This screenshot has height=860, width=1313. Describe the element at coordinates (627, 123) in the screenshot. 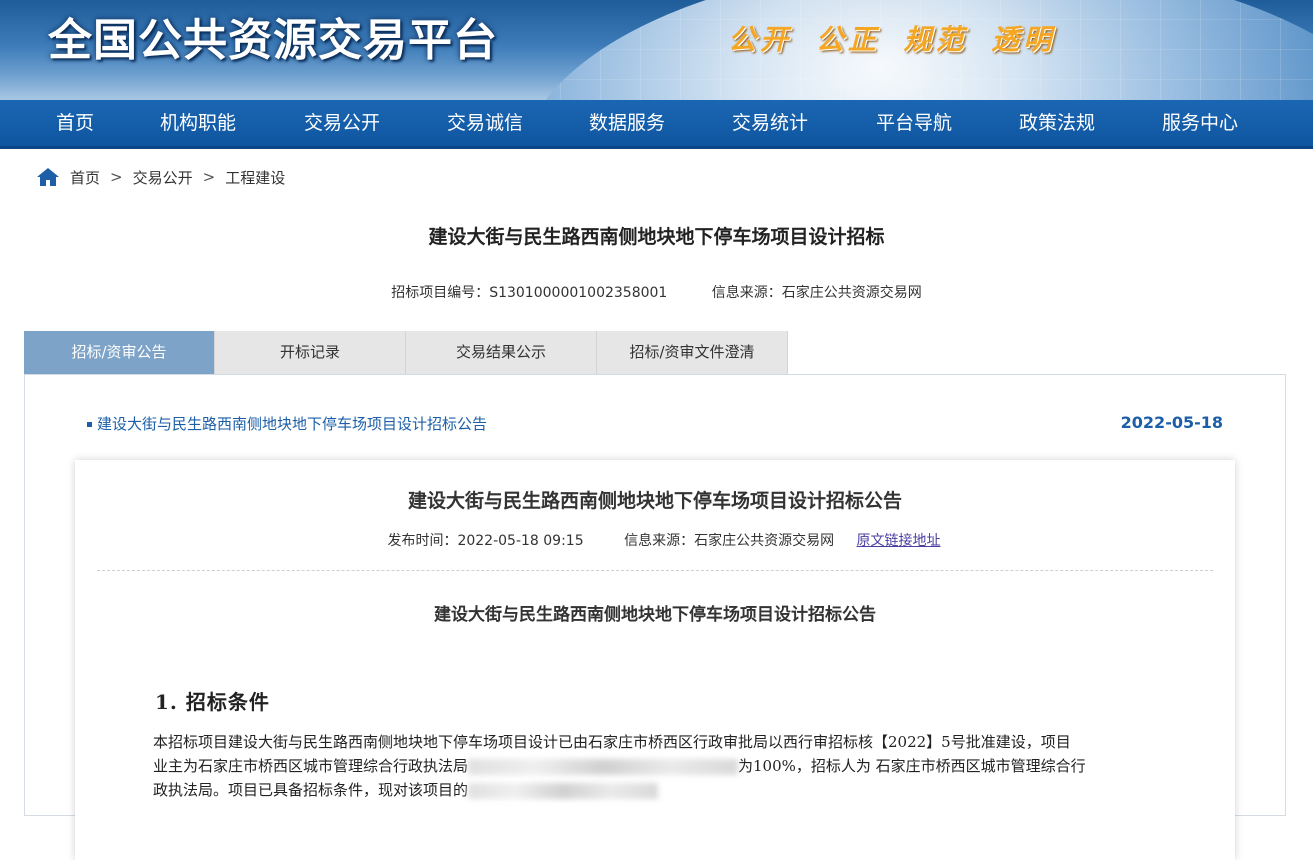

I see `nav-item-data-services: 数据服务` at that location.